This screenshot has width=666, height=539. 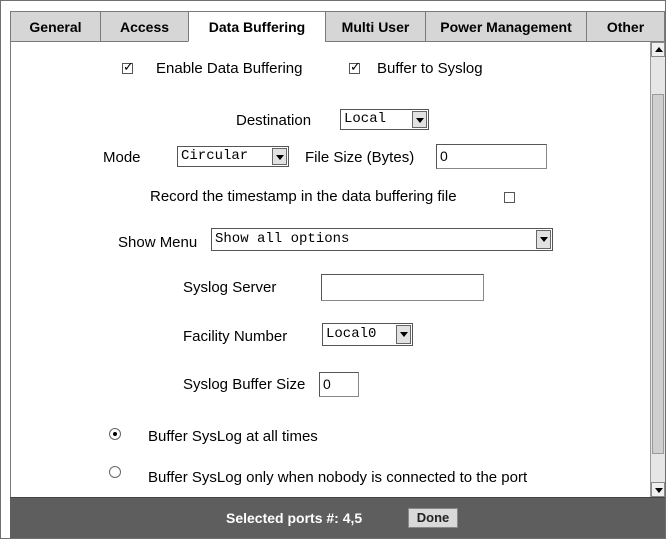 What do you see at coordinates (658, 274) in the screenshot?
I see `scrollbar-thumb` at bounding box center [658, 274].